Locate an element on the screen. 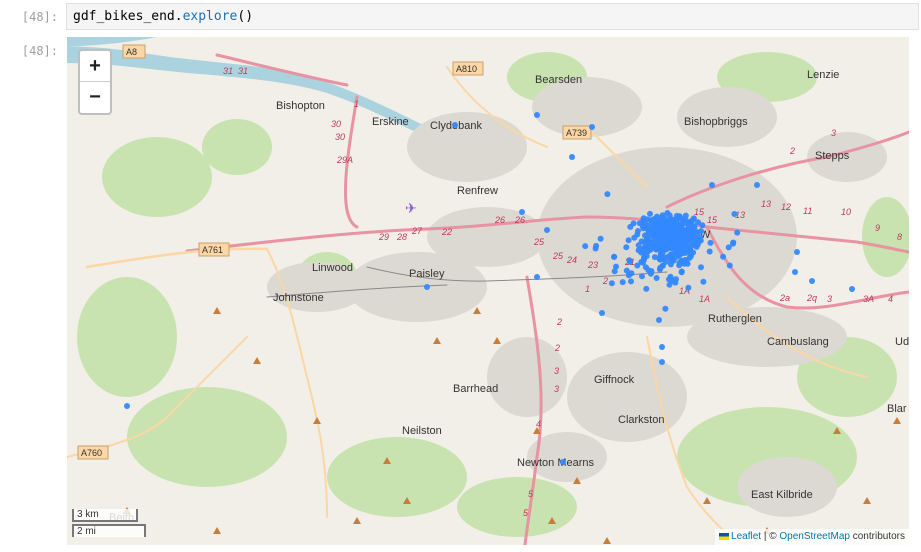 This screenshot has width=921, height=552. map-attribution: Leaflet | © OpenStreetMap contributors is located at coordinates (812, 537).